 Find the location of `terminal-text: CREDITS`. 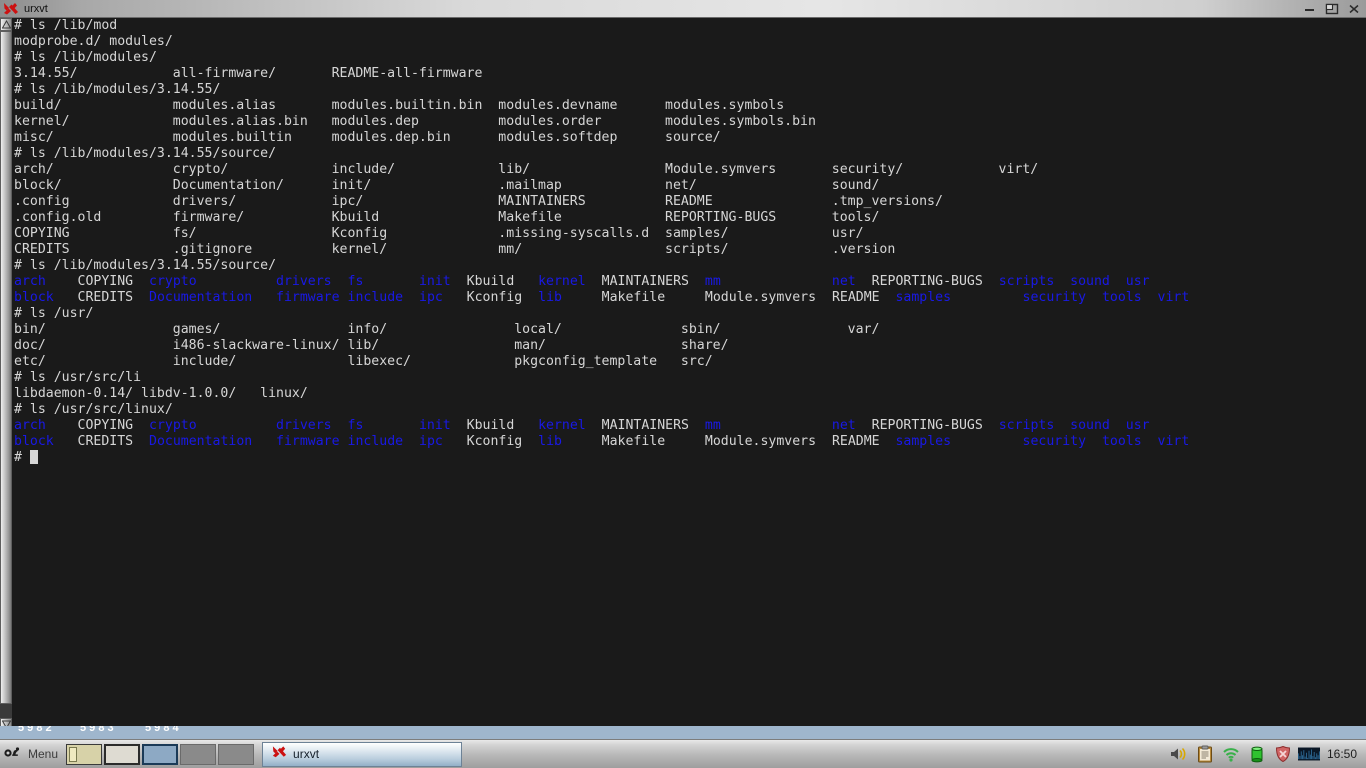

terminal-text: CREDITS is located at coordinates (105, 297).